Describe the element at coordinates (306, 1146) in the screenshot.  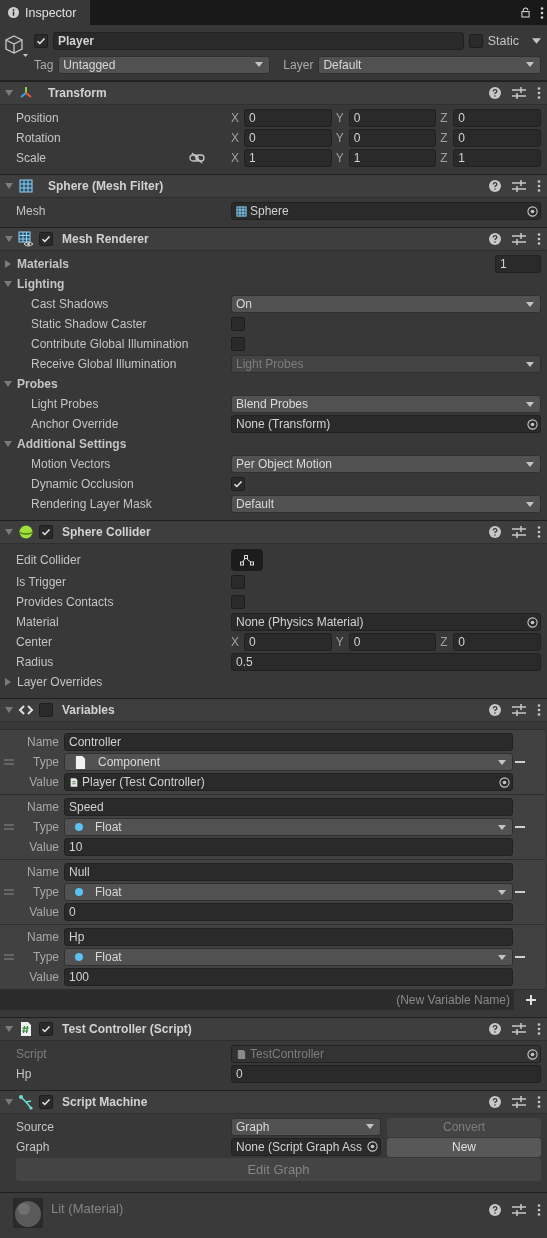
I see `object-field: None (Script Graph Ass` at that location.